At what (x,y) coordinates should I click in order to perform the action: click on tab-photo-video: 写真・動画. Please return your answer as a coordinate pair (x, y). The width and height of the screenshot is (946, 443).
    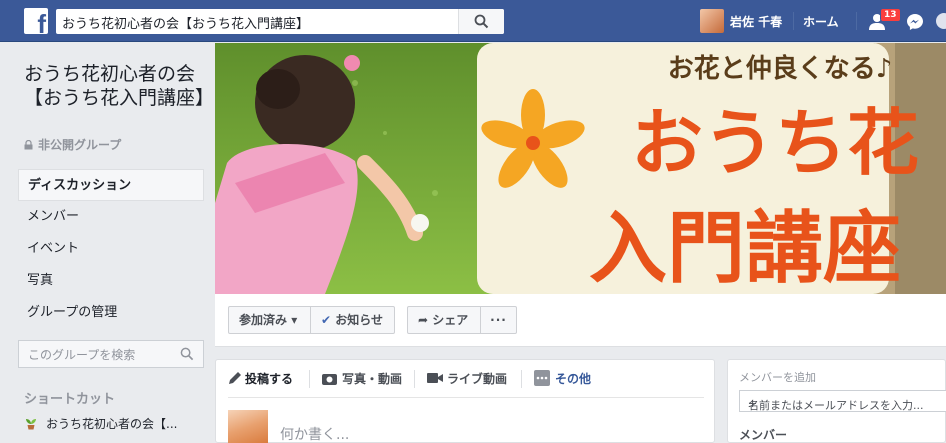
    Looking at the image, I should click on (362, 378).